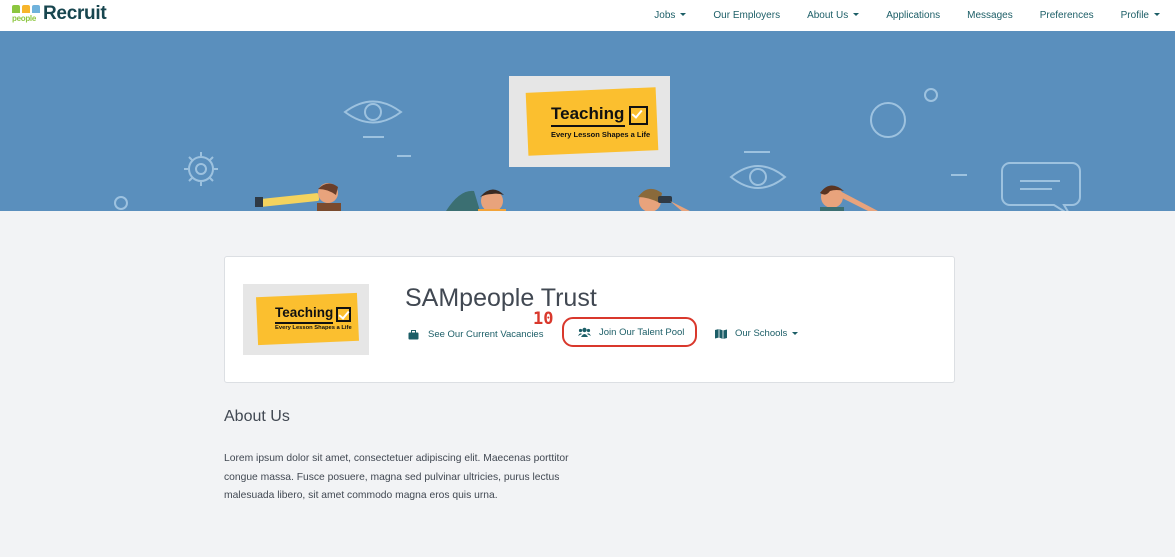  What do you see at coordinates (630, 332) in the screenshot?
I see `join-talent-pool-button: Join Our Talent Pool` at bounding box center [630, 332].